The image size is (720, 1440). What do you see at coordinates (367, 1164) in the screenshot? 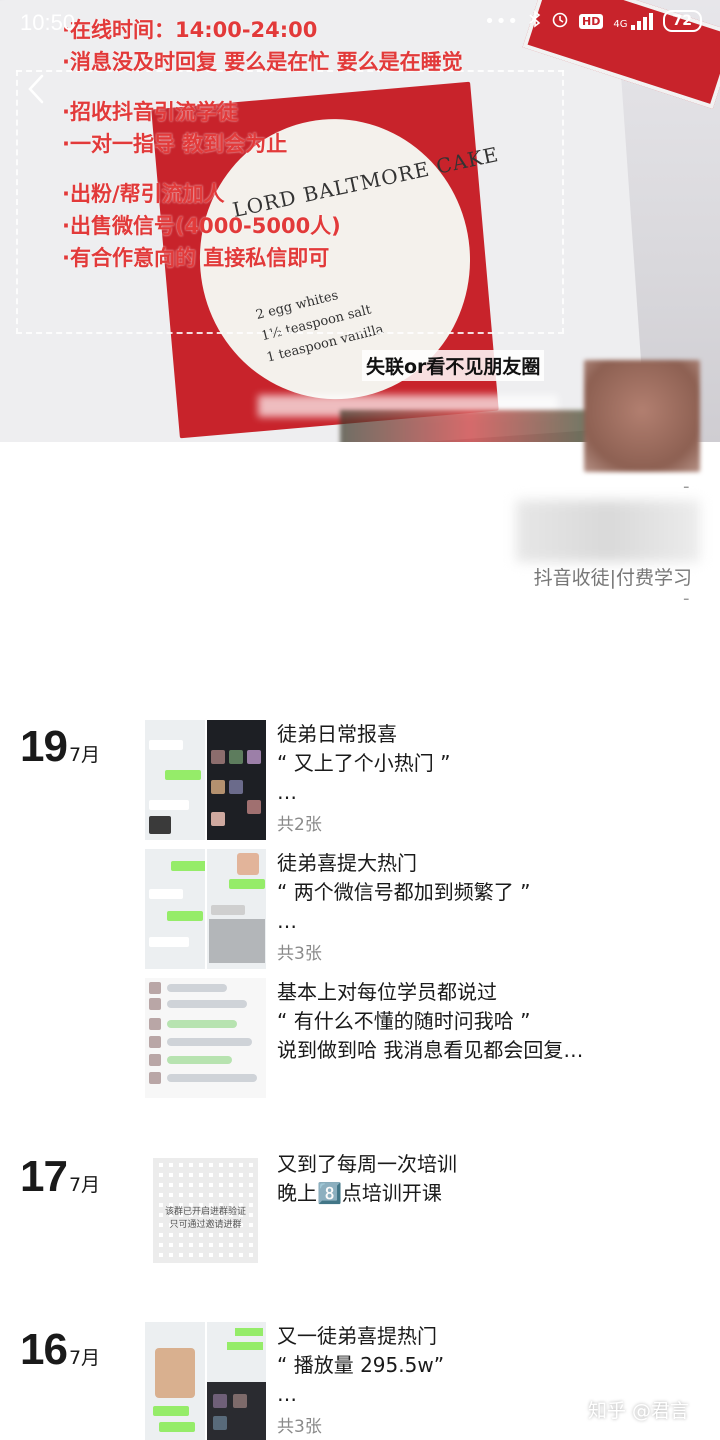
I see `post-title: 又到了每周一次培训` at bounding box center [367, 1164].